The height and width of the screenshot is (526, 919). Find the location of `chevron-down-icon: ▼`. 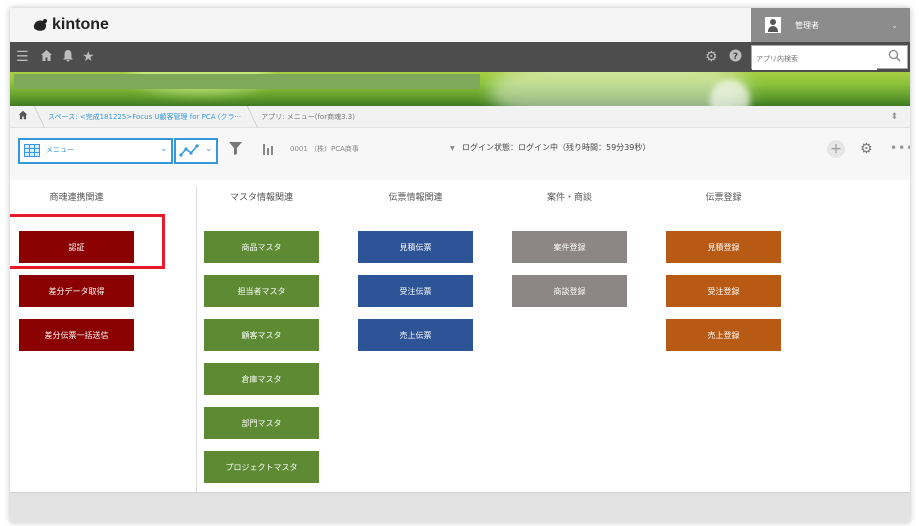

chevron-down-icon: ▼ is located at coordinates (452, 148).